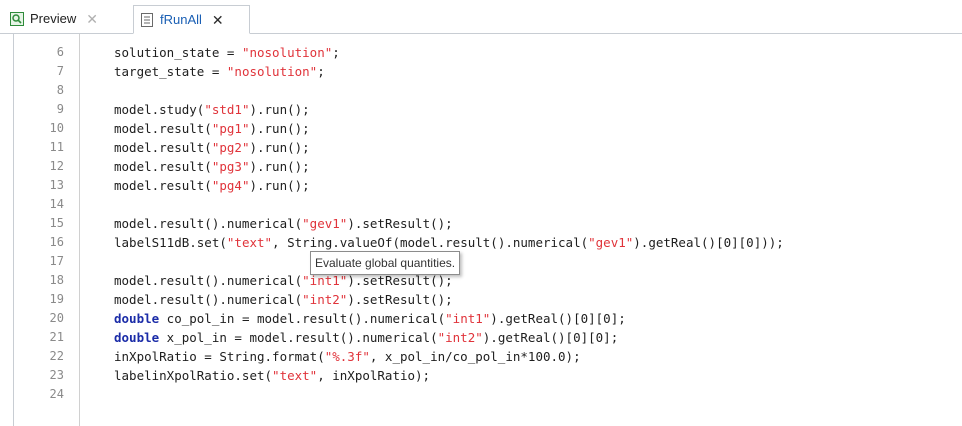  Describe the element at coordinates (481, 185) in the screenshot. I see `code-line: 13 model.result("pg4").run();` at that location.